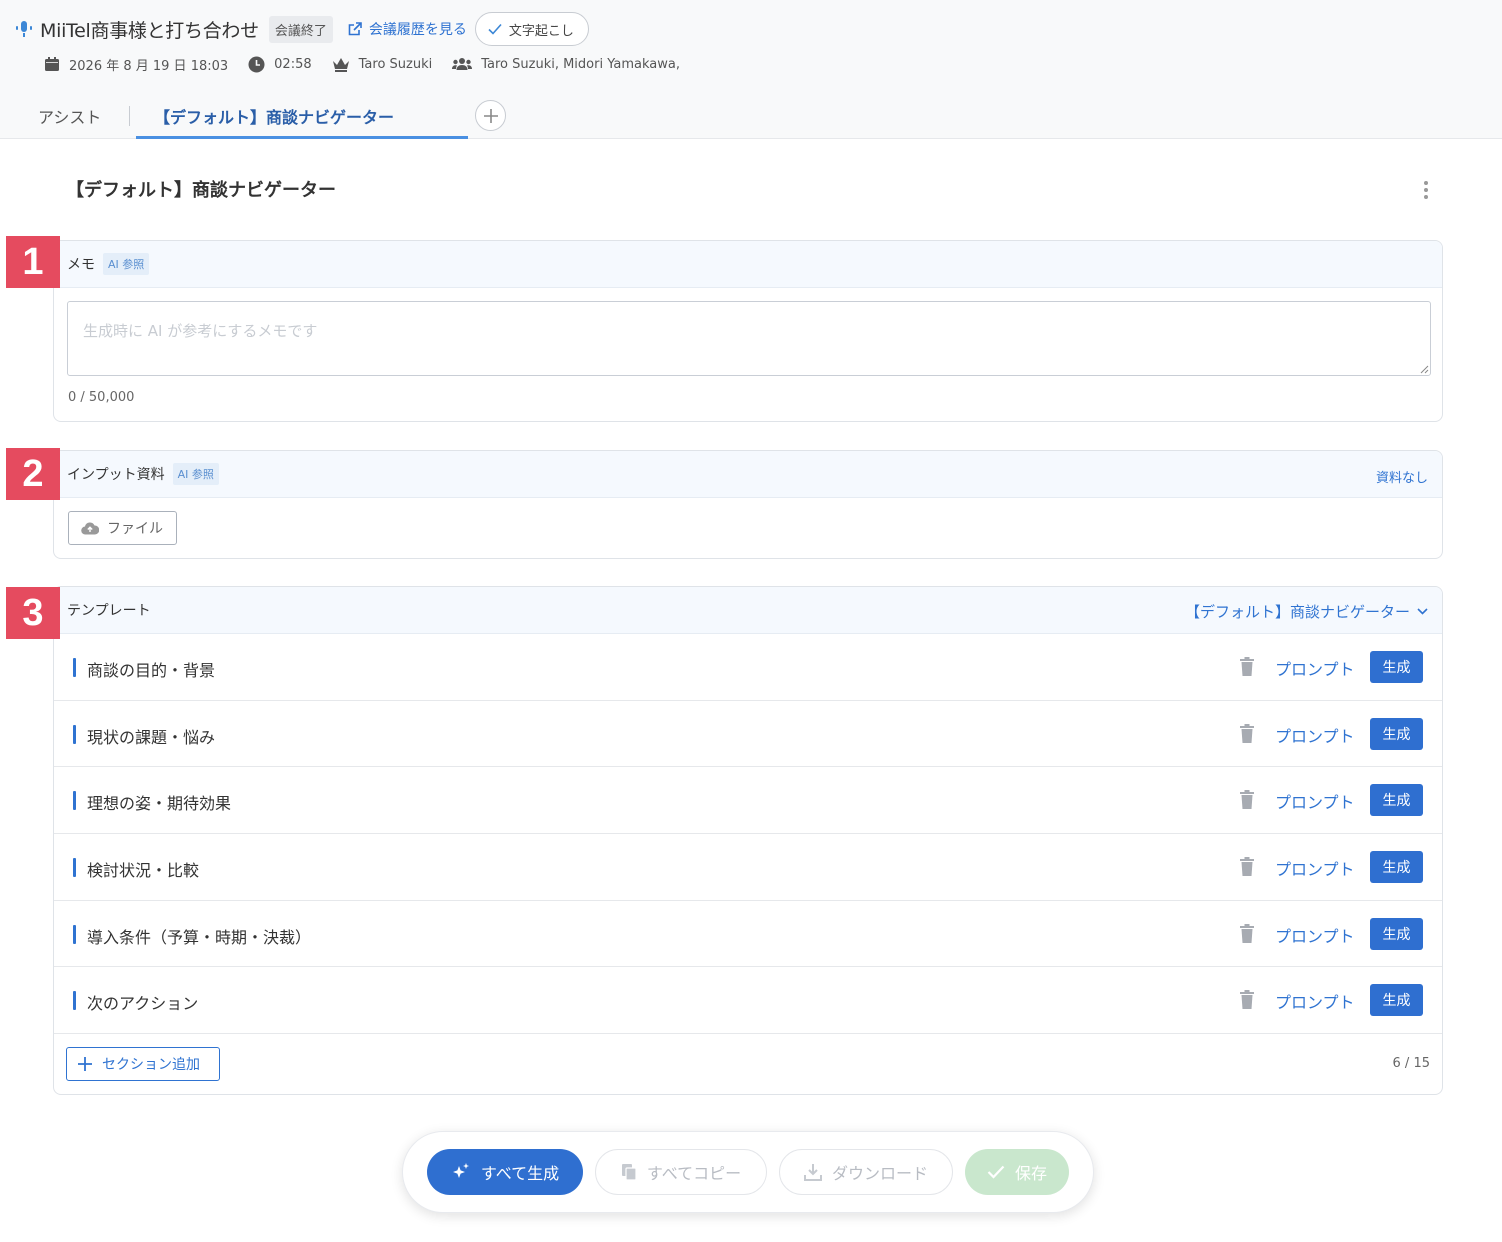 The width and height of the screenshot is (1502, 1242). What do you see at coordinates (520, 1173) in the screenshot?
I see `generate-all-label: すべて生成` at bounding box center [520, 1173].